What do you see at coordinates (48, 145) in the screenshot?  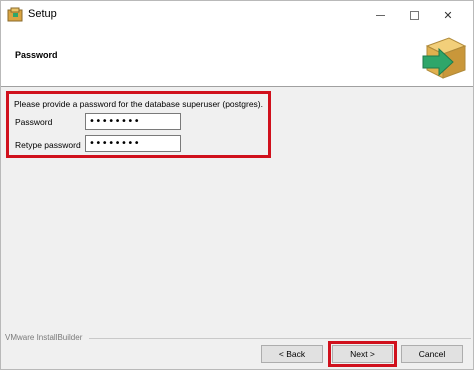 I see `retype-password-label: Retype password` at bounding box center [48, 145].